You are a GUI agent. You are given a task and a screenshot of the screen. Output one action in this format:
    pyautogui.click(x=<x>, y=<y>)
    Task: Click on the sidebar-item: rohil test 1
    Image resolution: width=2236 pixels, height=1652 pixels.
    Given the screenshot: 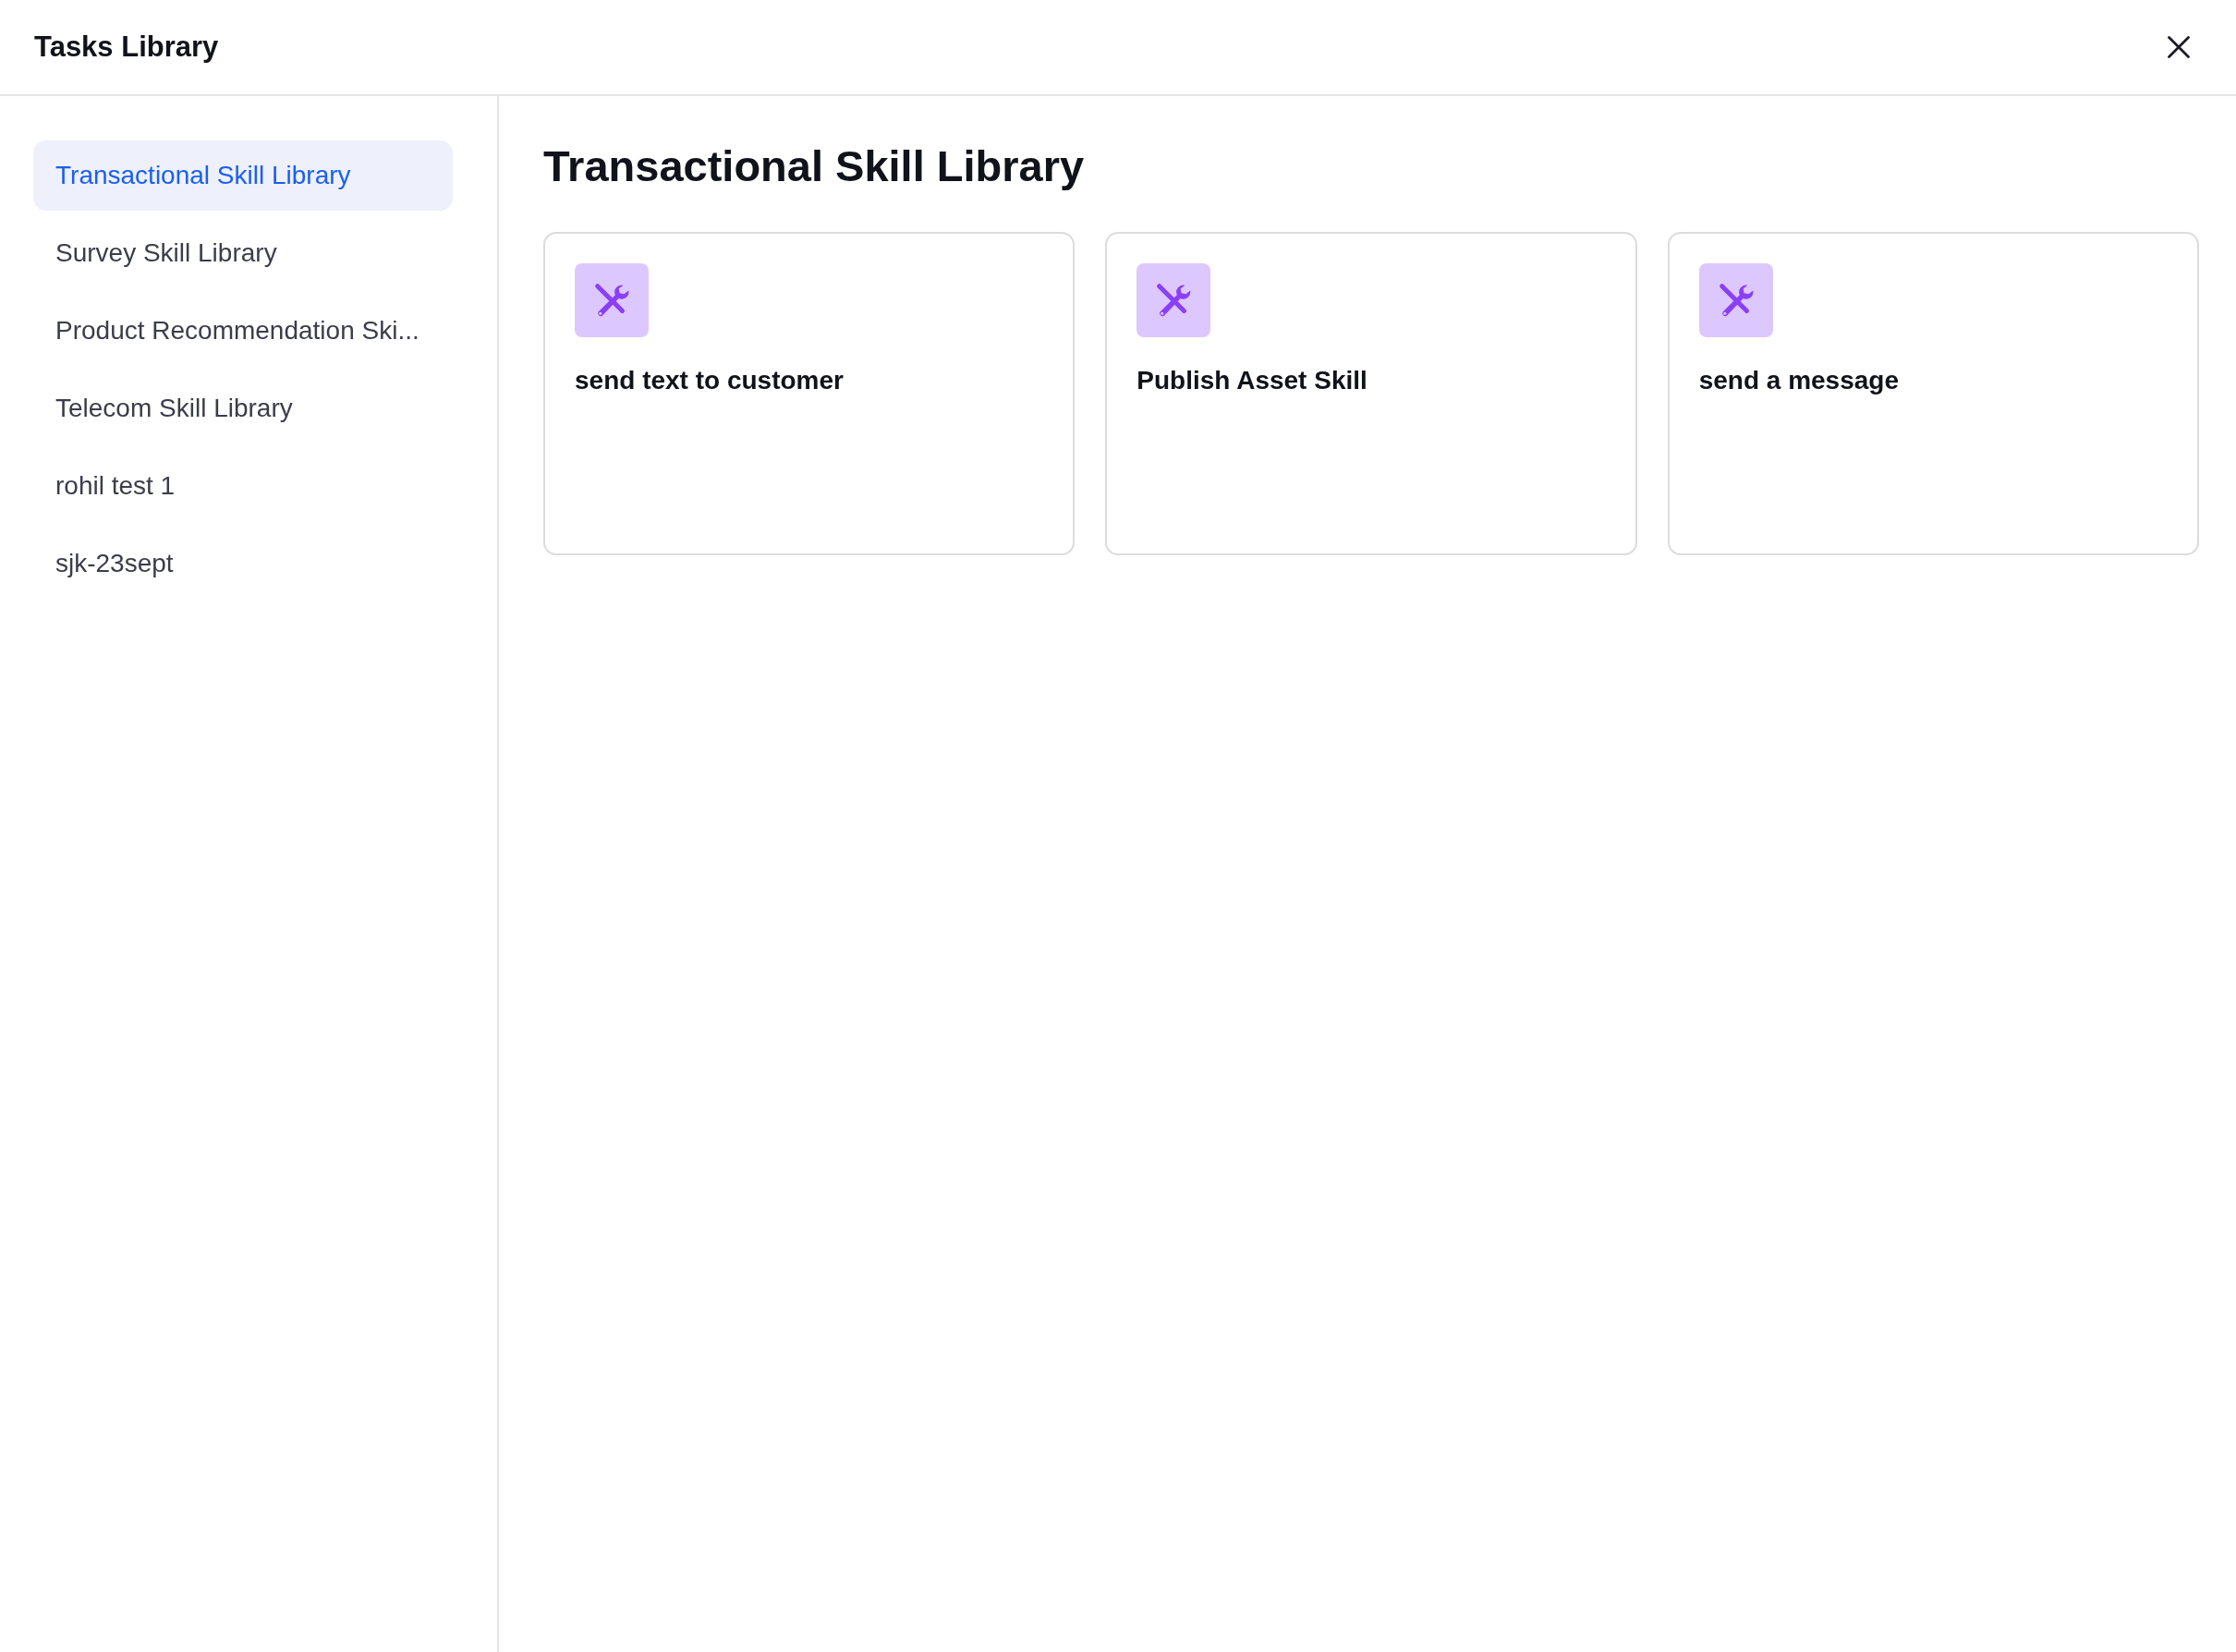 What is the action you would take?
    pyautogui.click(x=243, y=486)
    